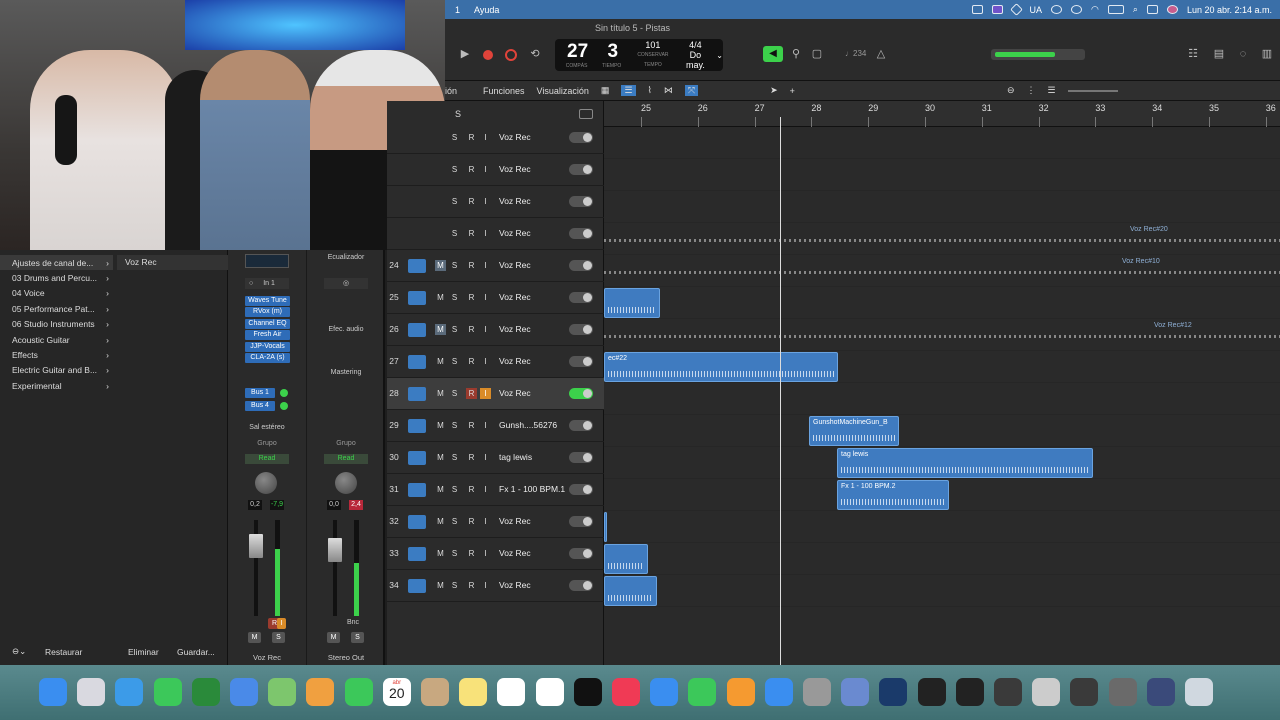 Image resolution: width=1280 pixels, height=720 pixels. I want to click on app-store-icon, so click(778, 692).